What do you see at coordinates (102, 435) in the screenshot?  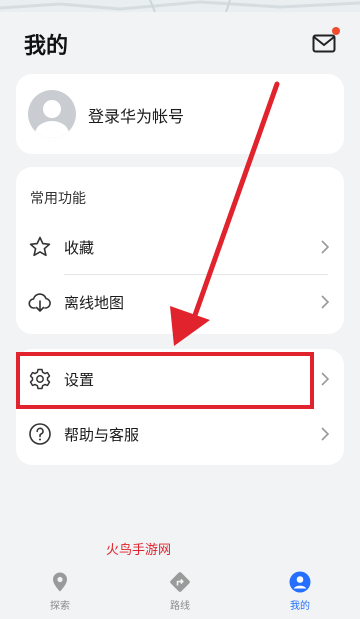 I see `help-service-label: 帮助与客服` at bounding box center [102, 435].